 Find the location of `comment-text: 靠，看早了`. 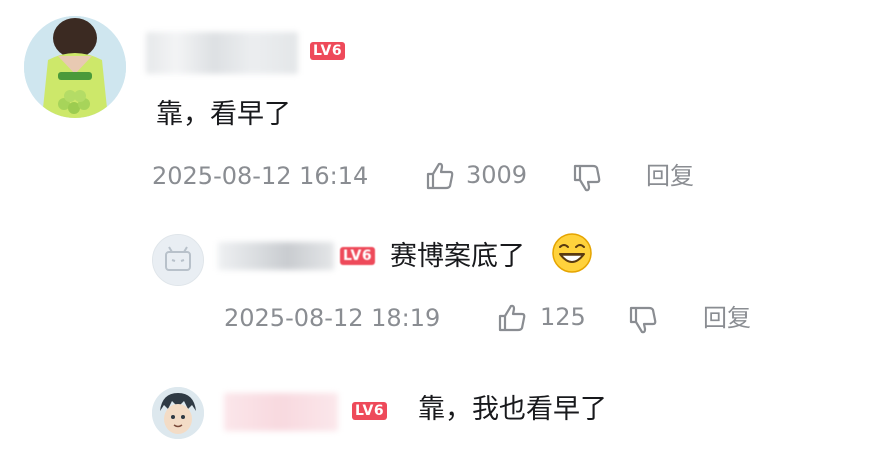

comment-text: 靠，看早了 is located at coordinates (223, 114).